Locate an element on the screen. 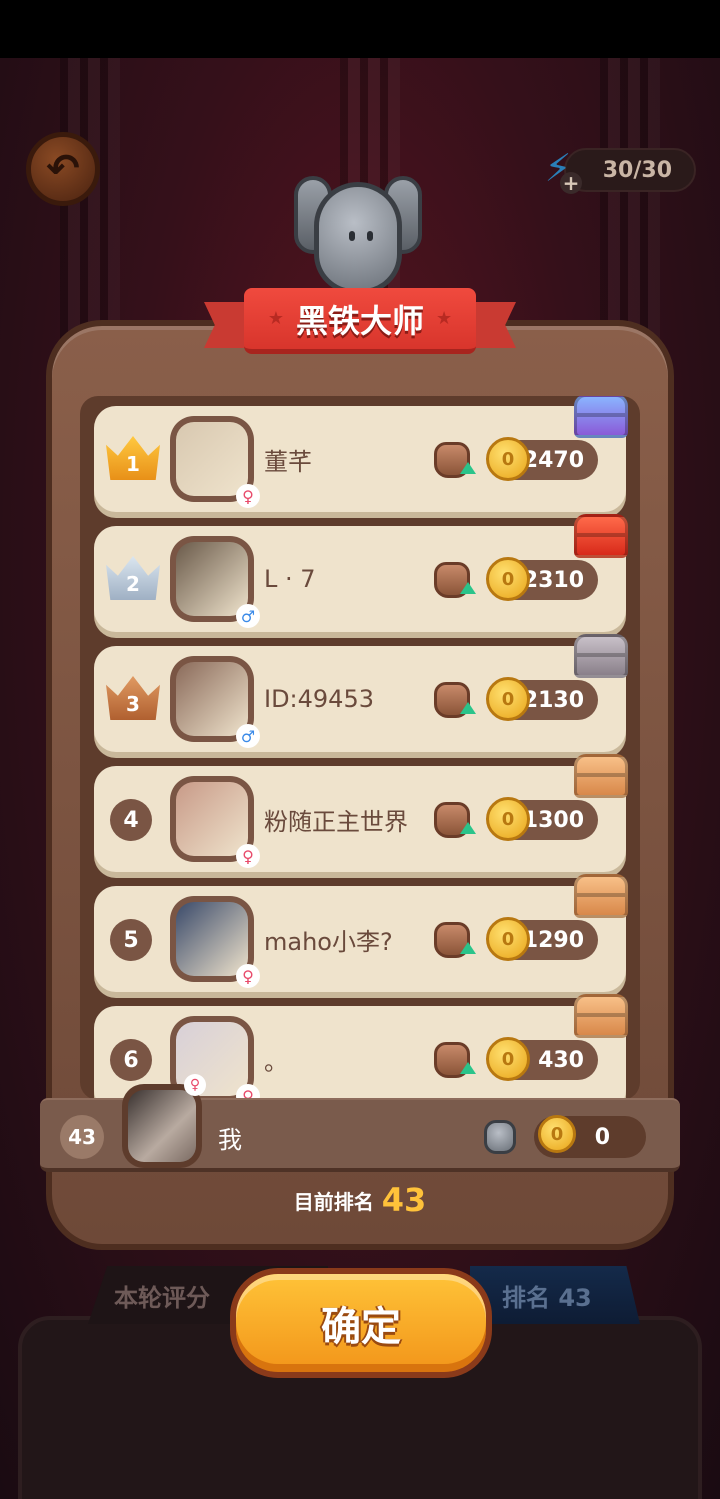  current-rank: 目前排名 43 is located at coordinates (360, 1200).